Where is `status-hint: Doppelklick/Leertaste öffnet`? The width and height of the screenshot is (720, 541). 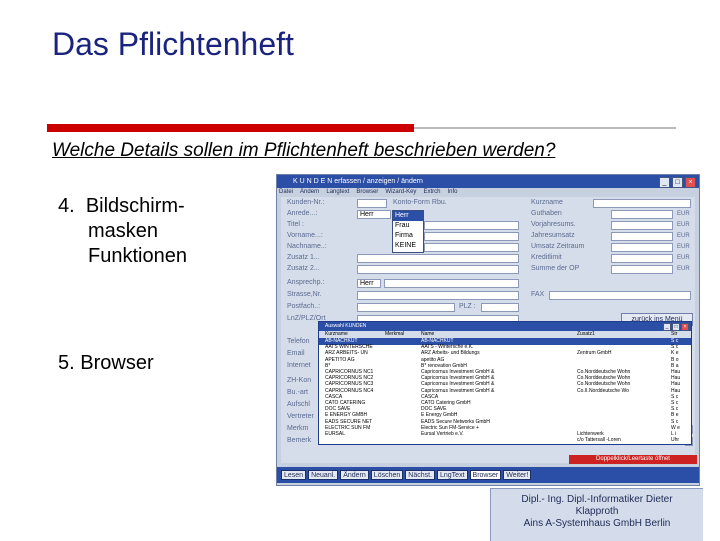 status-hint: Doppelklick/Leertaste öffnet is located at coordinates (633, 459).